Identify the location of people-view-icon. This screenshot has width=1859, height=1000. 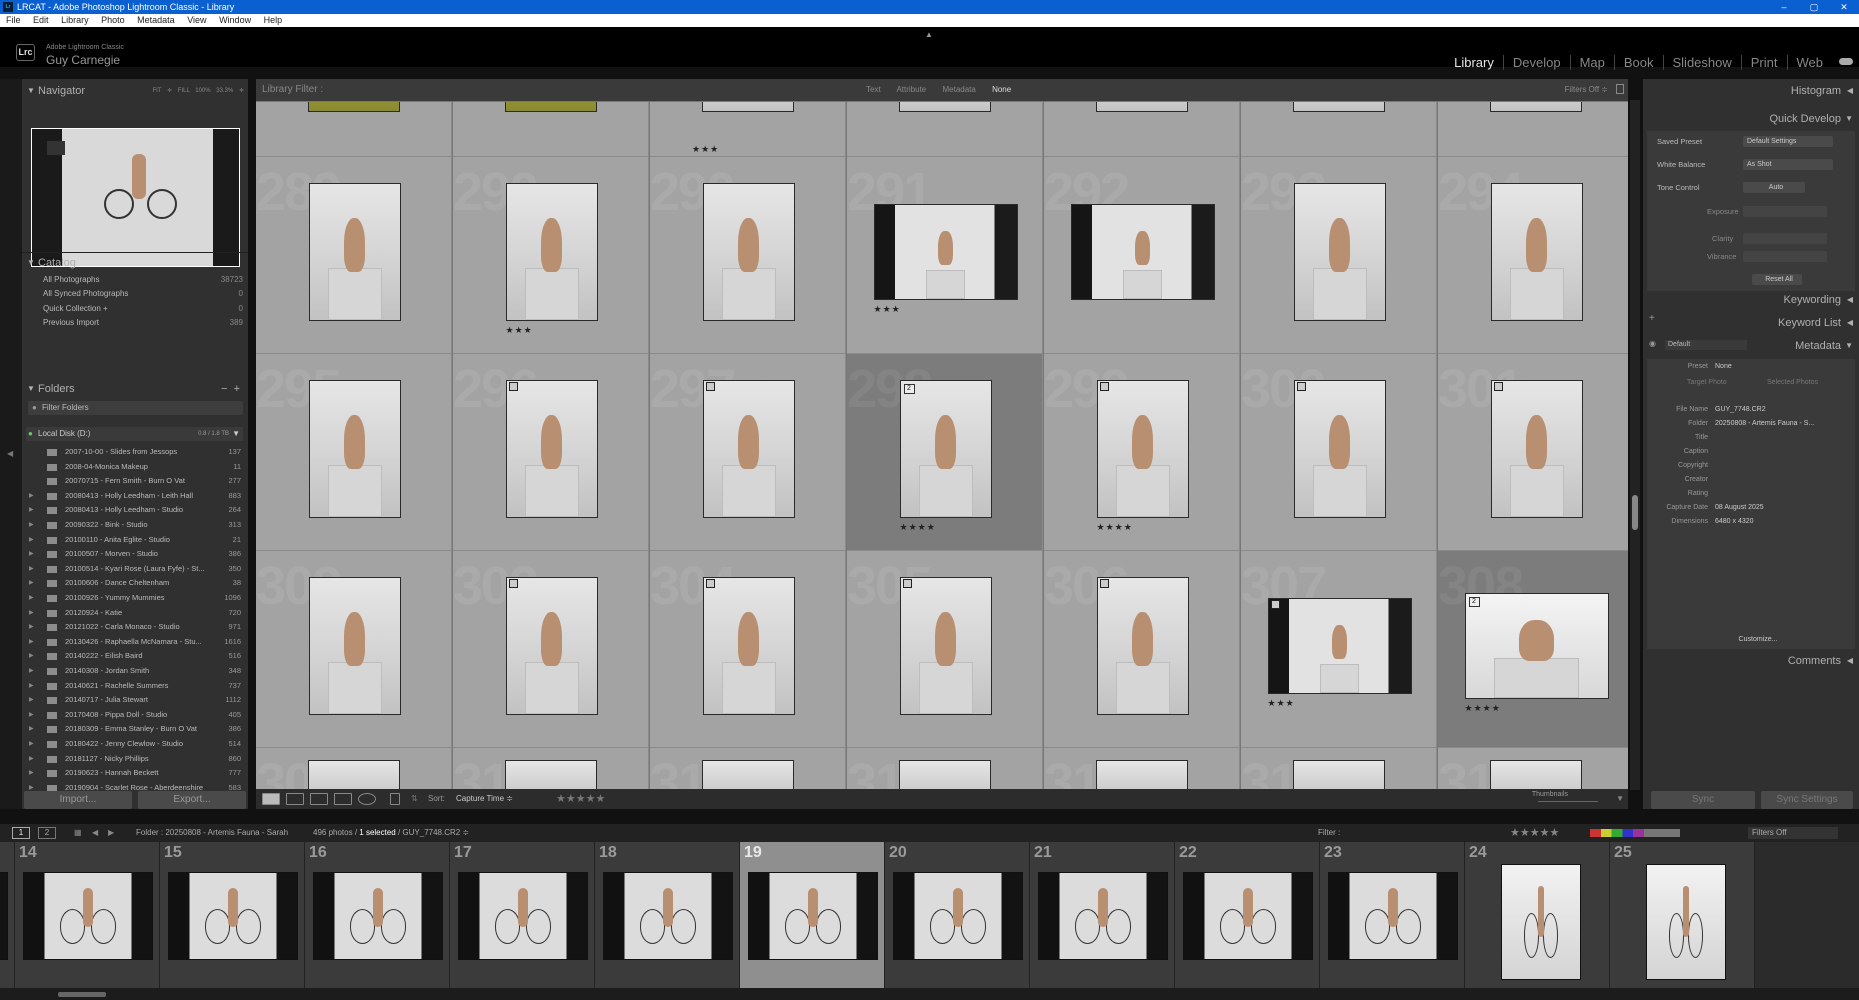
(367, 799).